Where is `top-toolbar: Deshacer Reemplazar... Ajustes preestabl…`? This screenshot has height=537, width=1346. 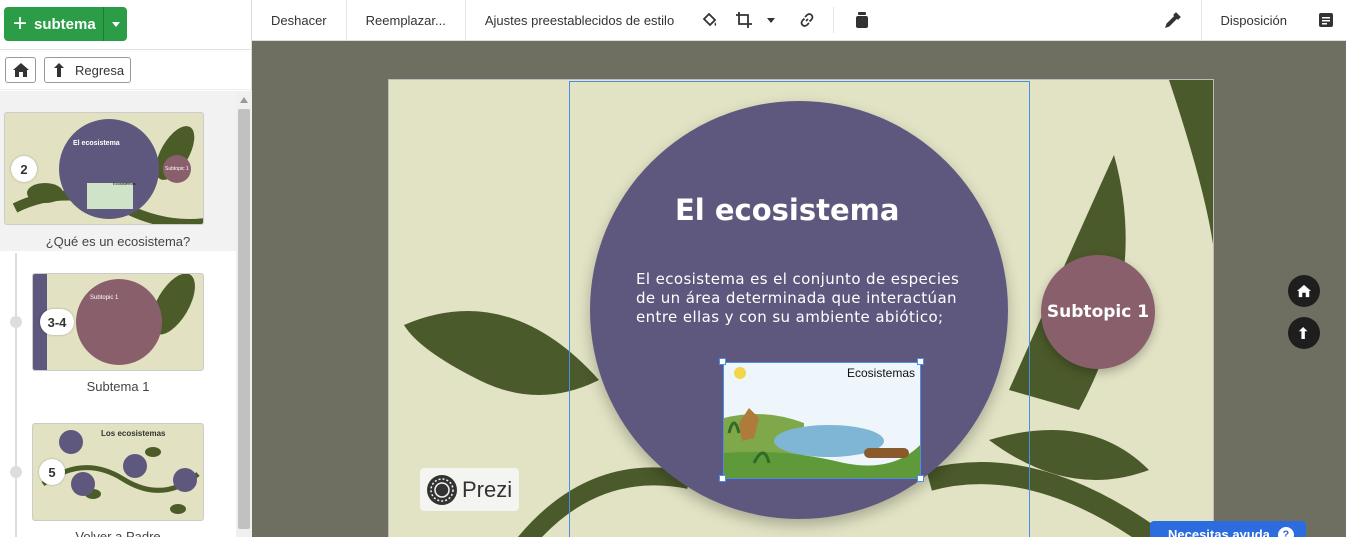
top-toolbar: Deshacer Reemplazar... Ajustes preestabl… is located at coordinates (799, 20).